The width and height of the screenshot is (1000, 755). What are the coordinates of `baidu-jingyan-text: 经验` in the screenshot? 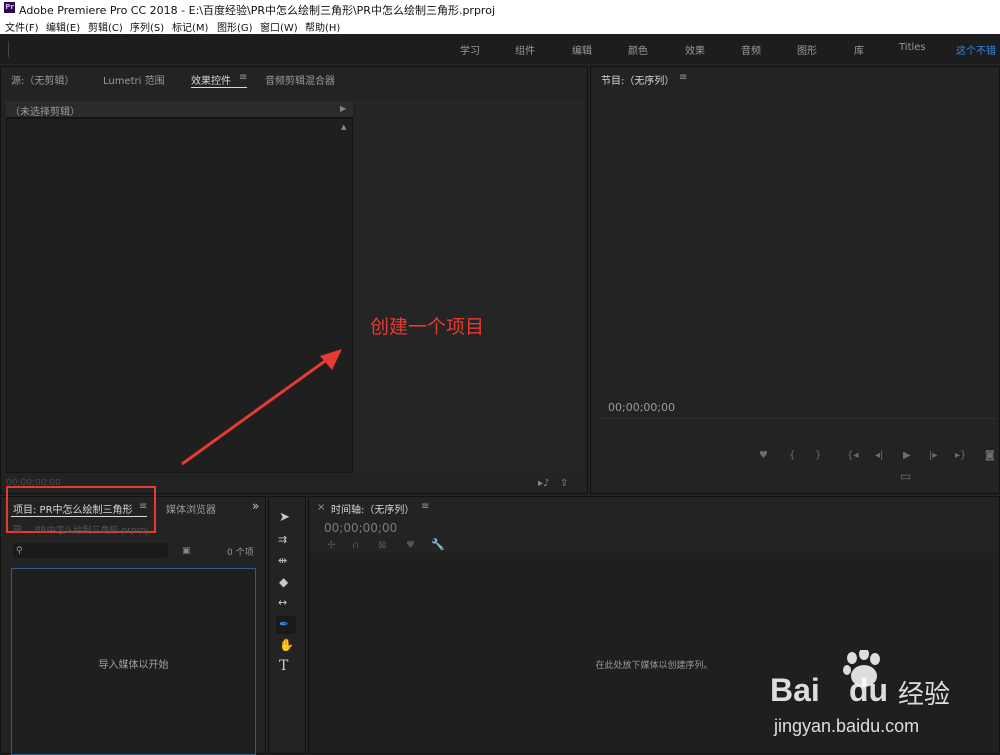 It's located at (924, 695).